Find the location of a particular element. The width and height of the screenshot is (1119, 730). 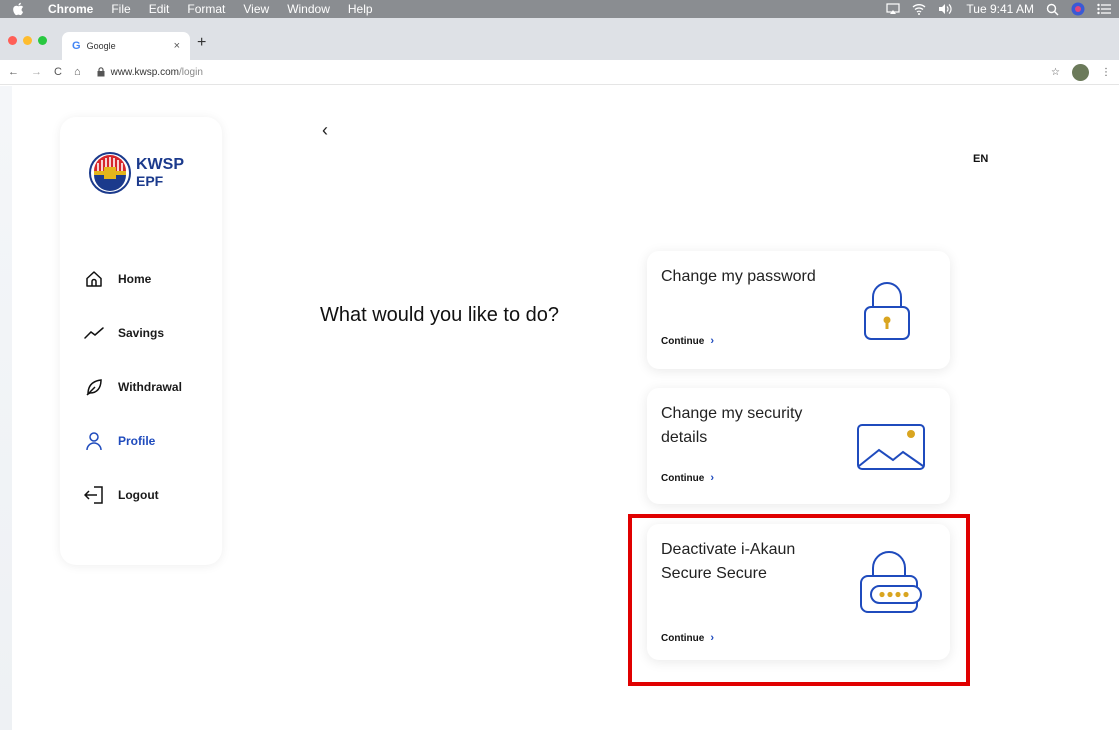

sidebar-item-withdrawal: Withdrawal is located at coordinates (133, 387).